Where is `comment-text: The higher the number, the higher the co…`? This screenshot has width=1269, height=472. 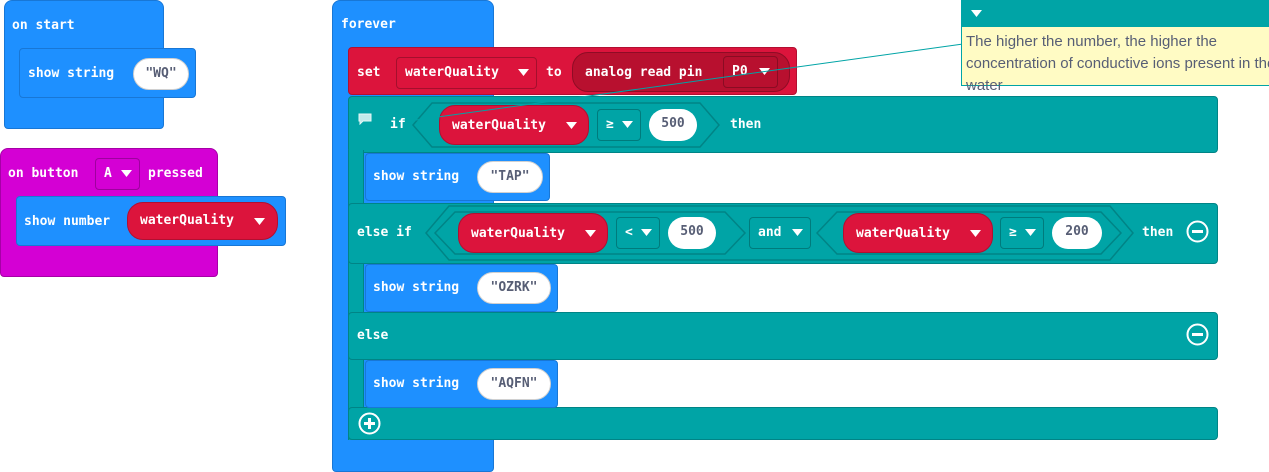
comment-text: The higher the number, the higher the co… is located at coordinates (1117, 64).